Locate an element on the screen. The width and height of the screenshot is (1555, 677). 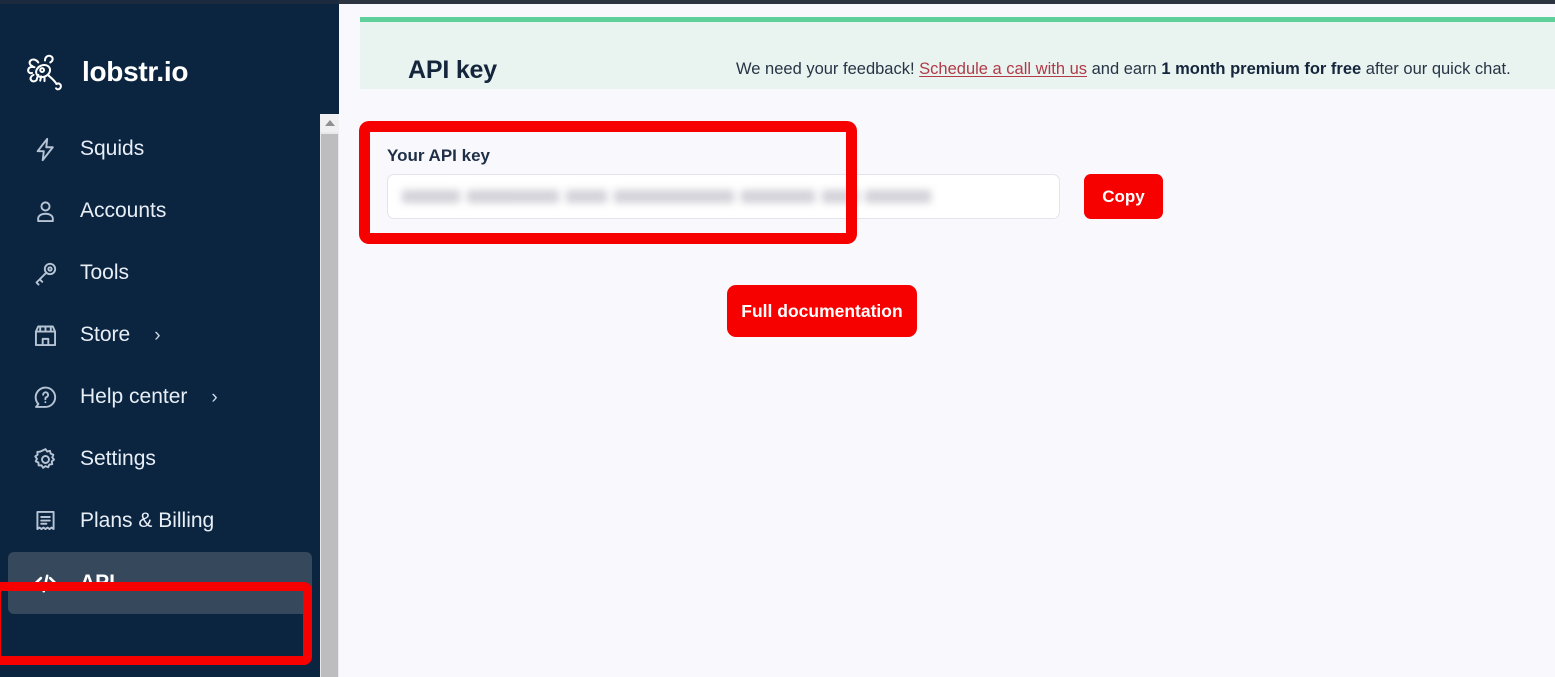
sidebar-item-store: Store › is located at coordinates (160, 335).